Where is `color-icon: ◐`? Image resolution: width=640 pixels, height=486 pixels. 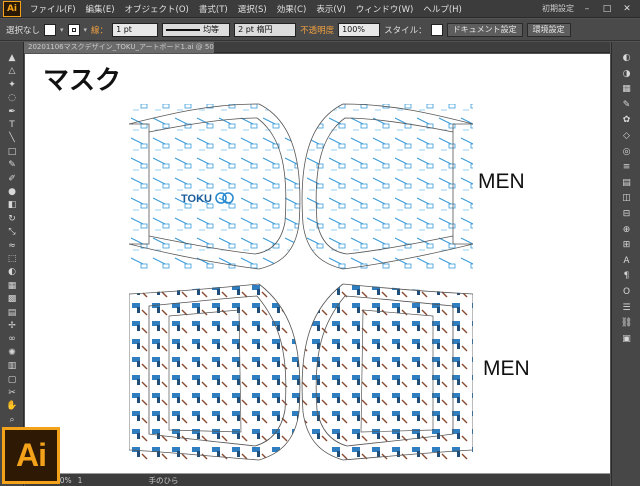 color-icon: ◐ is located at coordinates (626, 58).